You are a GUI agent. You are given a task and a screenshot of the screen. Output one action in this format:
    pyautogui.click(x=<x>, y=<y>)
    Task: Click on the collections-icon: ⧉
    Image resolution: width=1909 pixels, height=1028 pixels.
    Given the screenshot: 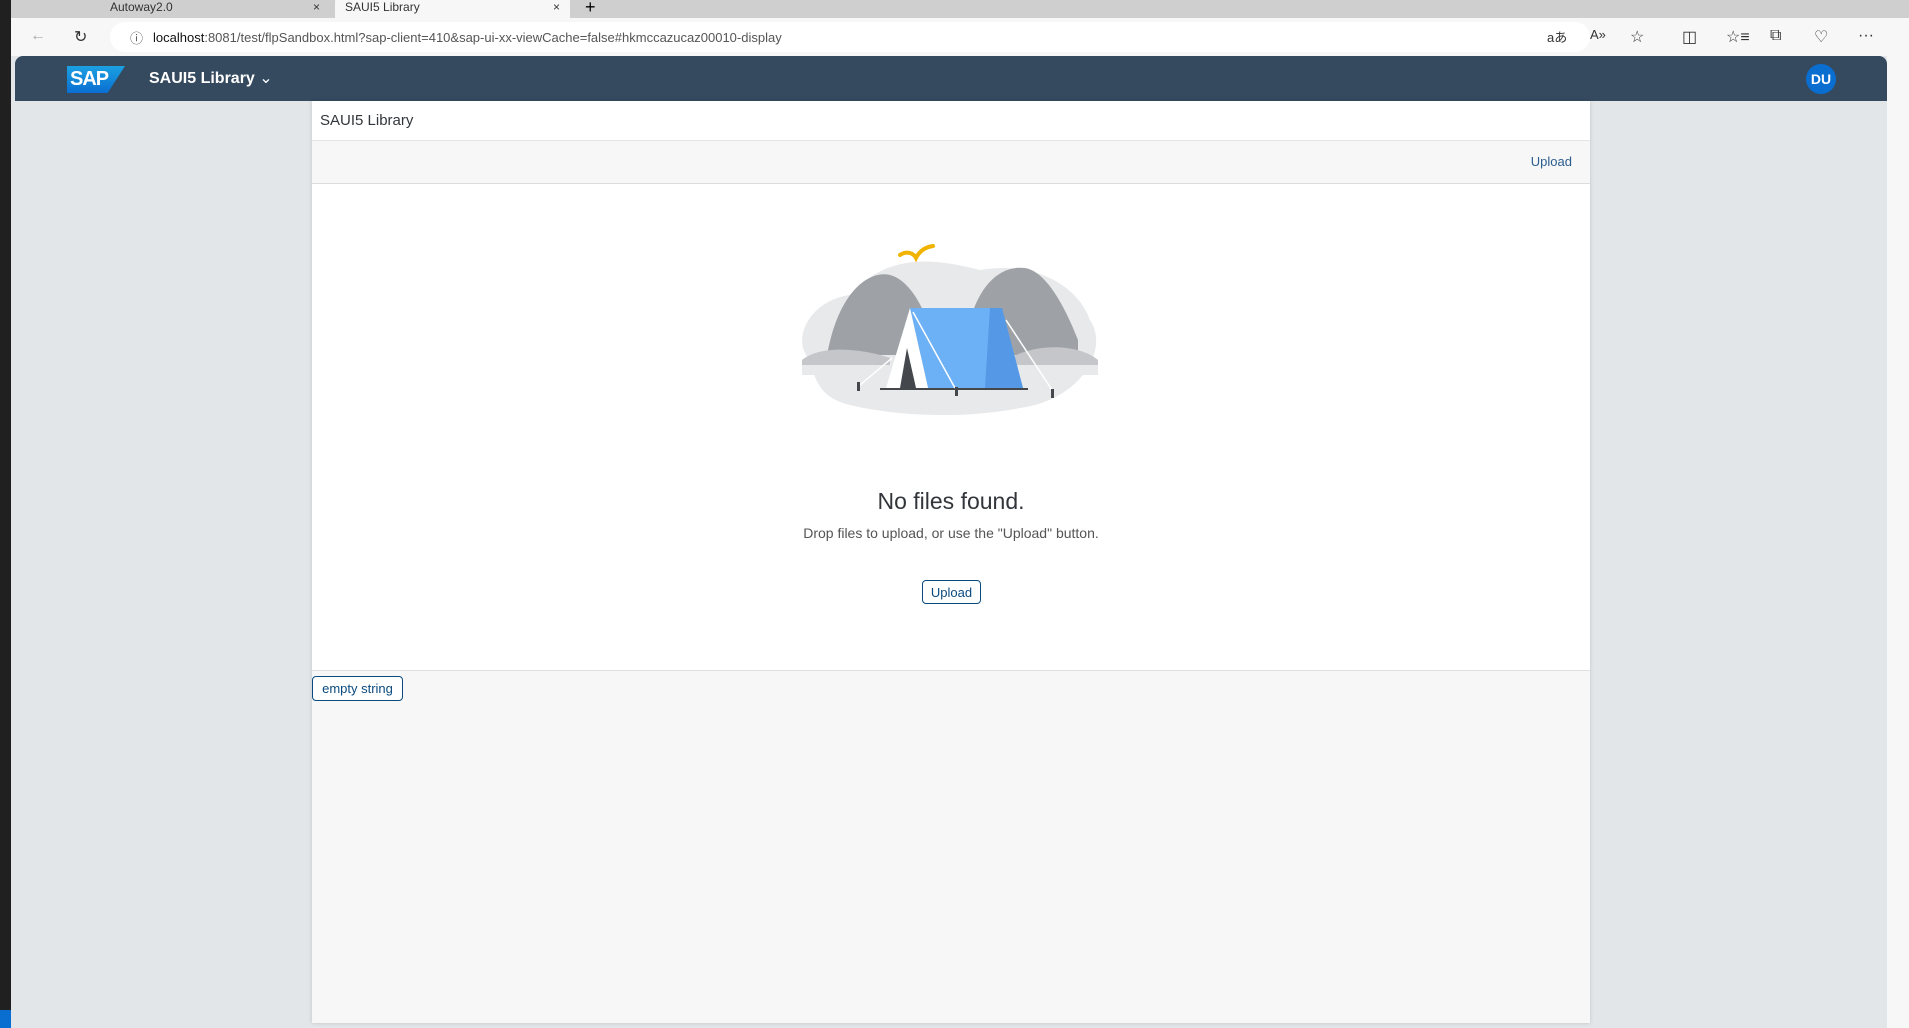 What is the action you would take?
    pyautogui.click(x=1775, y=36)
    